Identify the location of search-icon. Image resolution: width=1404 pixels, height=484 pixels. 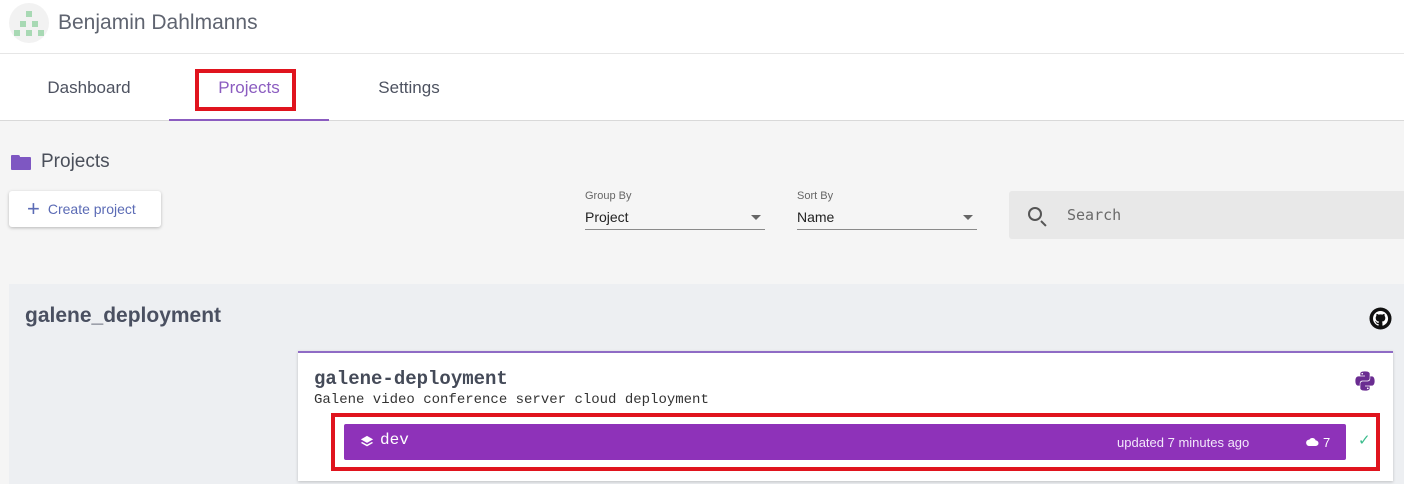
(1035, 214).